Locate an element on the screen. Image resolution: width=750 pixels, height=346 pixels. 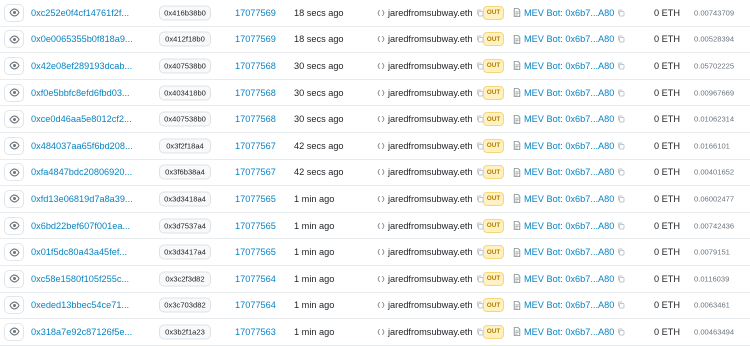
tx-fee: 0.0116039 is located at coordinates (712, 279).